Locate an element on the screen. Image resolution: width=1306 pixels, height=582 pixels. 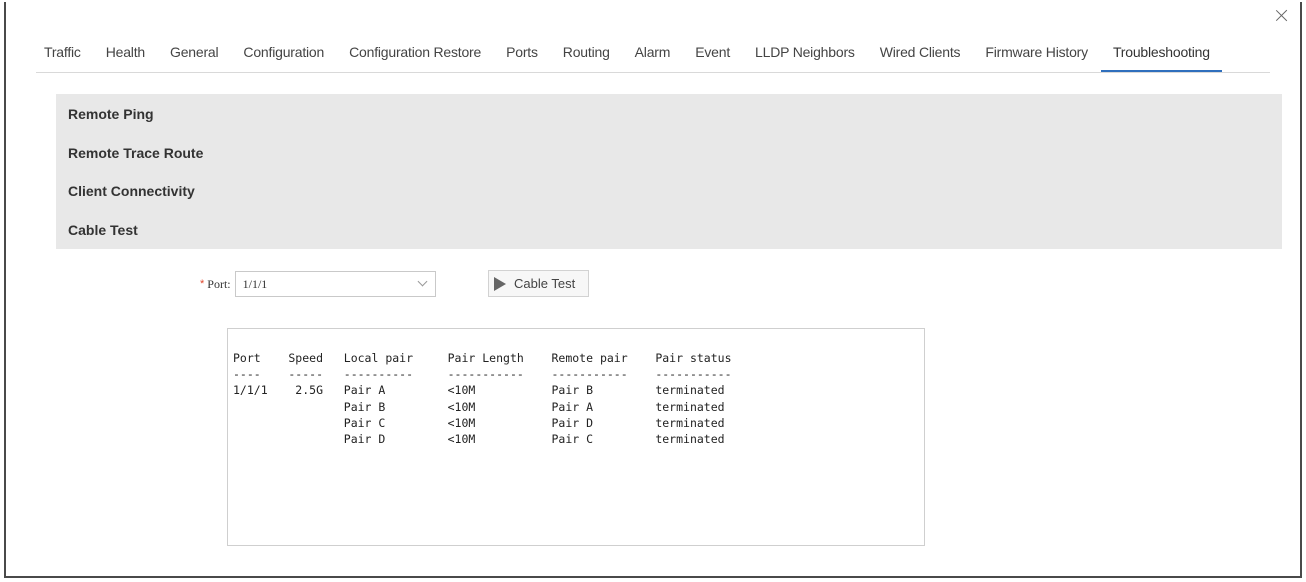
tab-alarm: Alarm is located at coordinates (653, 54).